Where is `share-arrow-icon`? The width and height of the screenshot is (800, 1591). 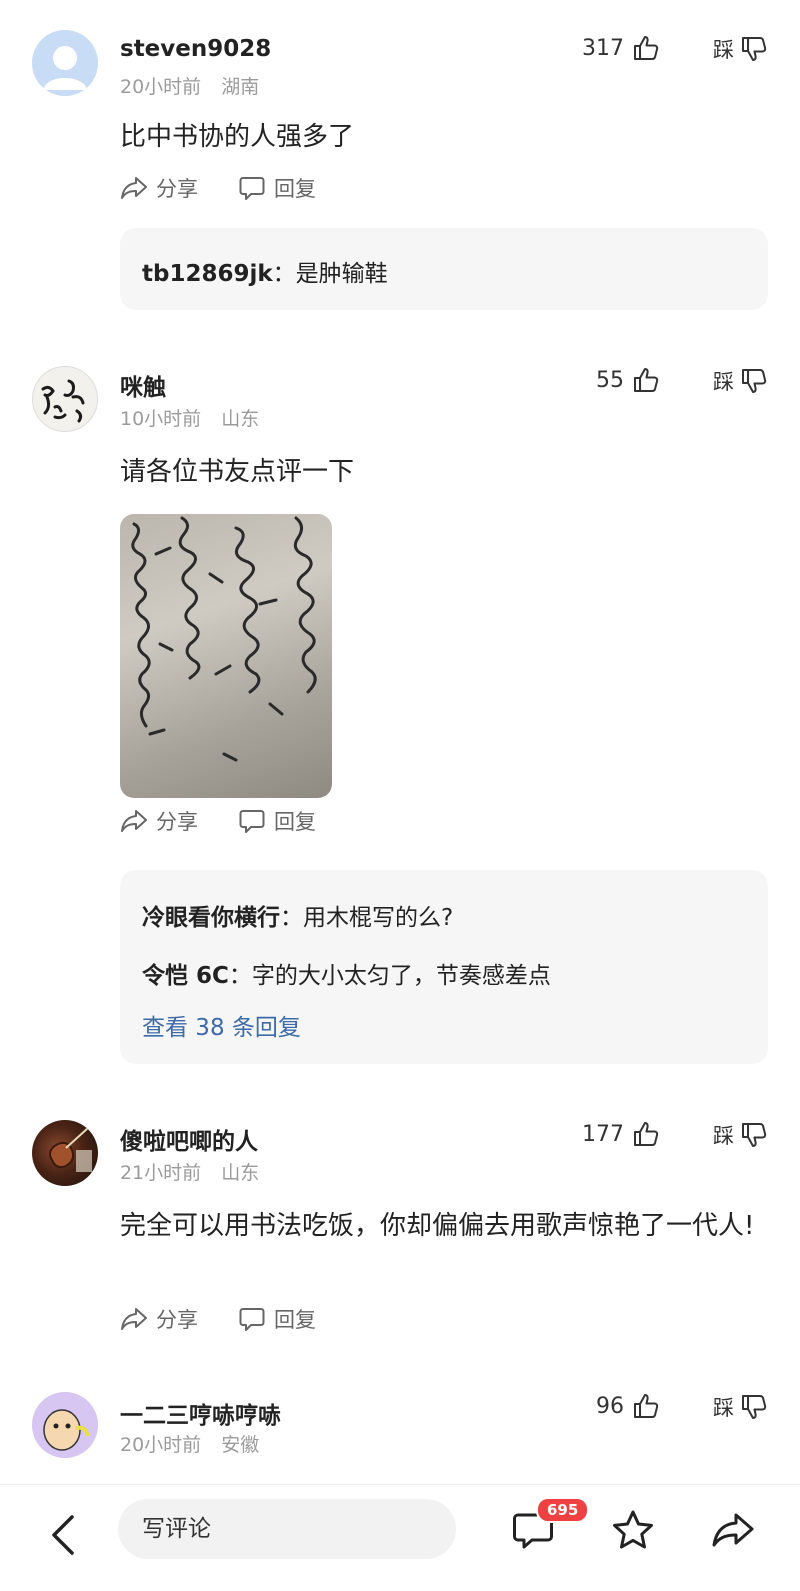
share-arrow-icon is located at coordinates (733, 1530).